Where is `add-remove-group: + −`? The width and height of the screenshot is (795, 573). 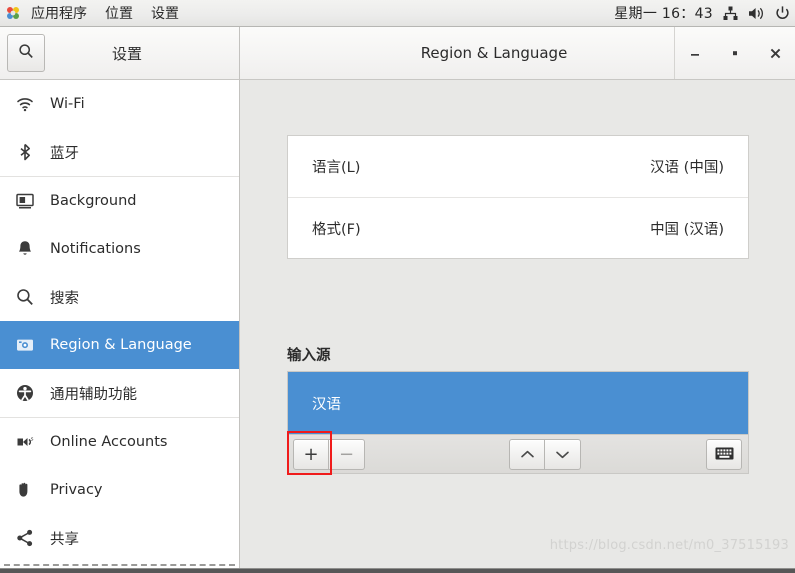
add-remove-group: + − is located at coordinates (326, 452).